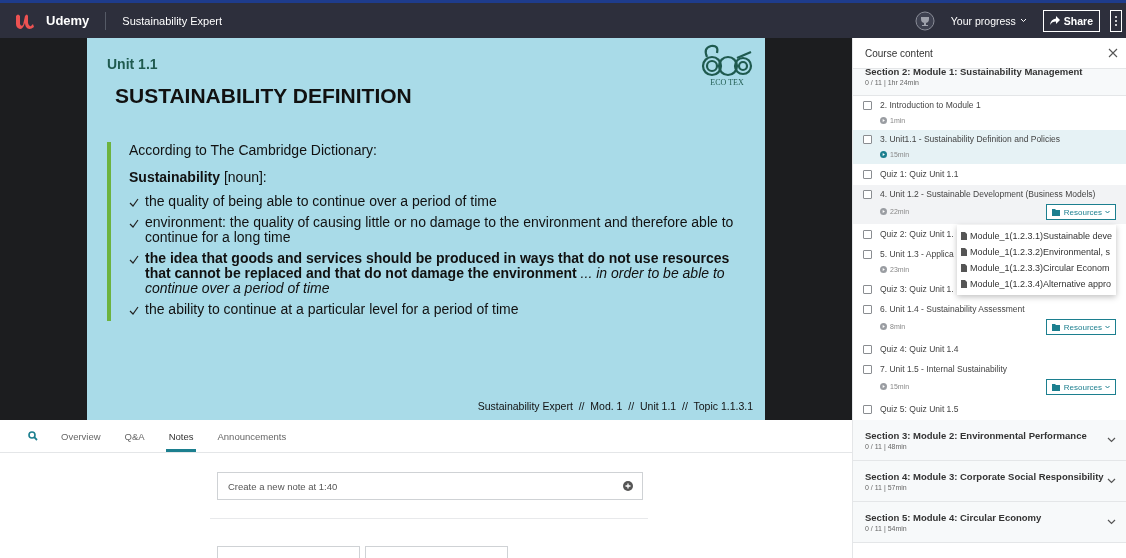 This screenshot has height=558, width=1126. I want to click on lecture-title: 3. Unit1.1 - Sustainability Definition and Policies, so click(970, 139).